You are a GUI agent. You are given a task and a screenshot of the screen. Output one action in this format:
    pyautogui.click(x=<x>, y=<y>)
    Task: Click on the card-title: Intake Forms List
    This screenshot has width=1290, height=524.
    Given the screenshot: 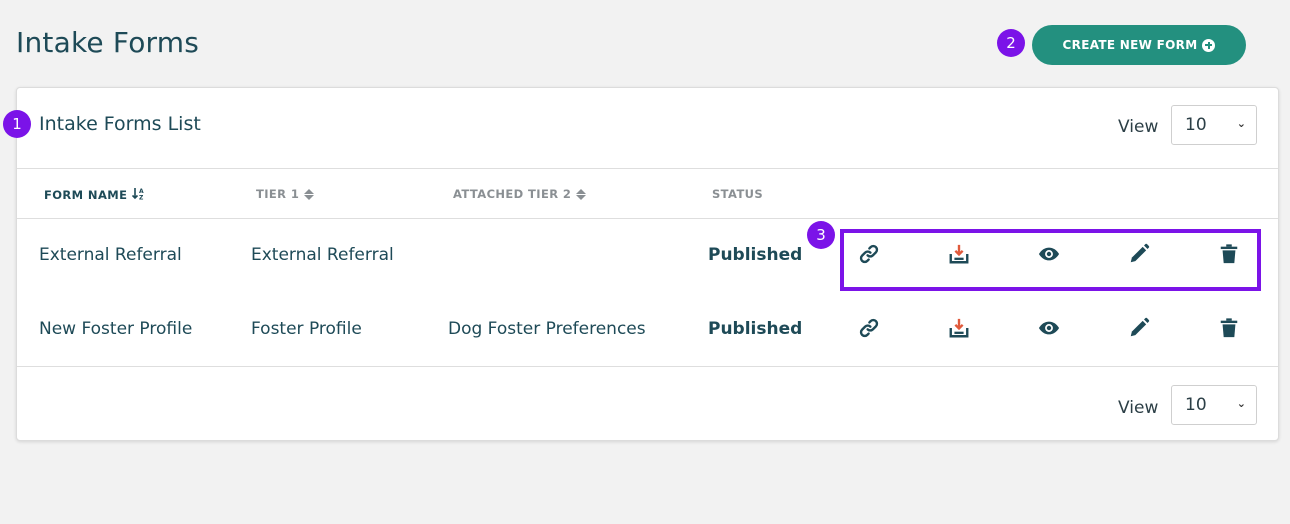 What is the action you would take?
    pyautogui.click(x=120, y=124)
    